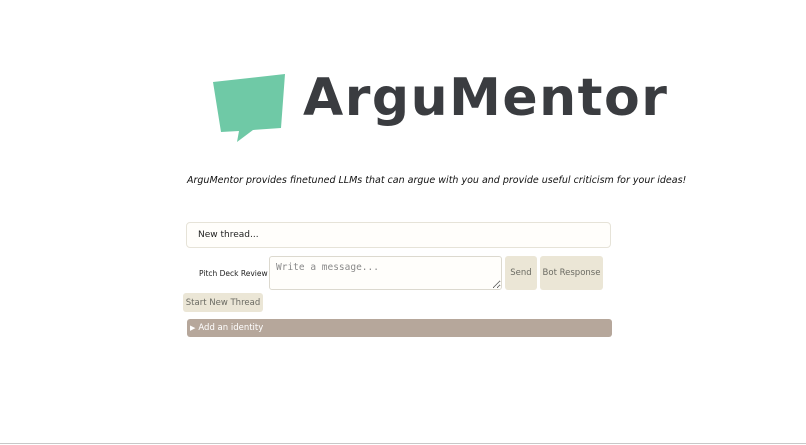 The height and width of the screenshot is (445, 806). Describe the element at coordinates (403, 443) in the screenshot. I see `bottom-divider` at that location.